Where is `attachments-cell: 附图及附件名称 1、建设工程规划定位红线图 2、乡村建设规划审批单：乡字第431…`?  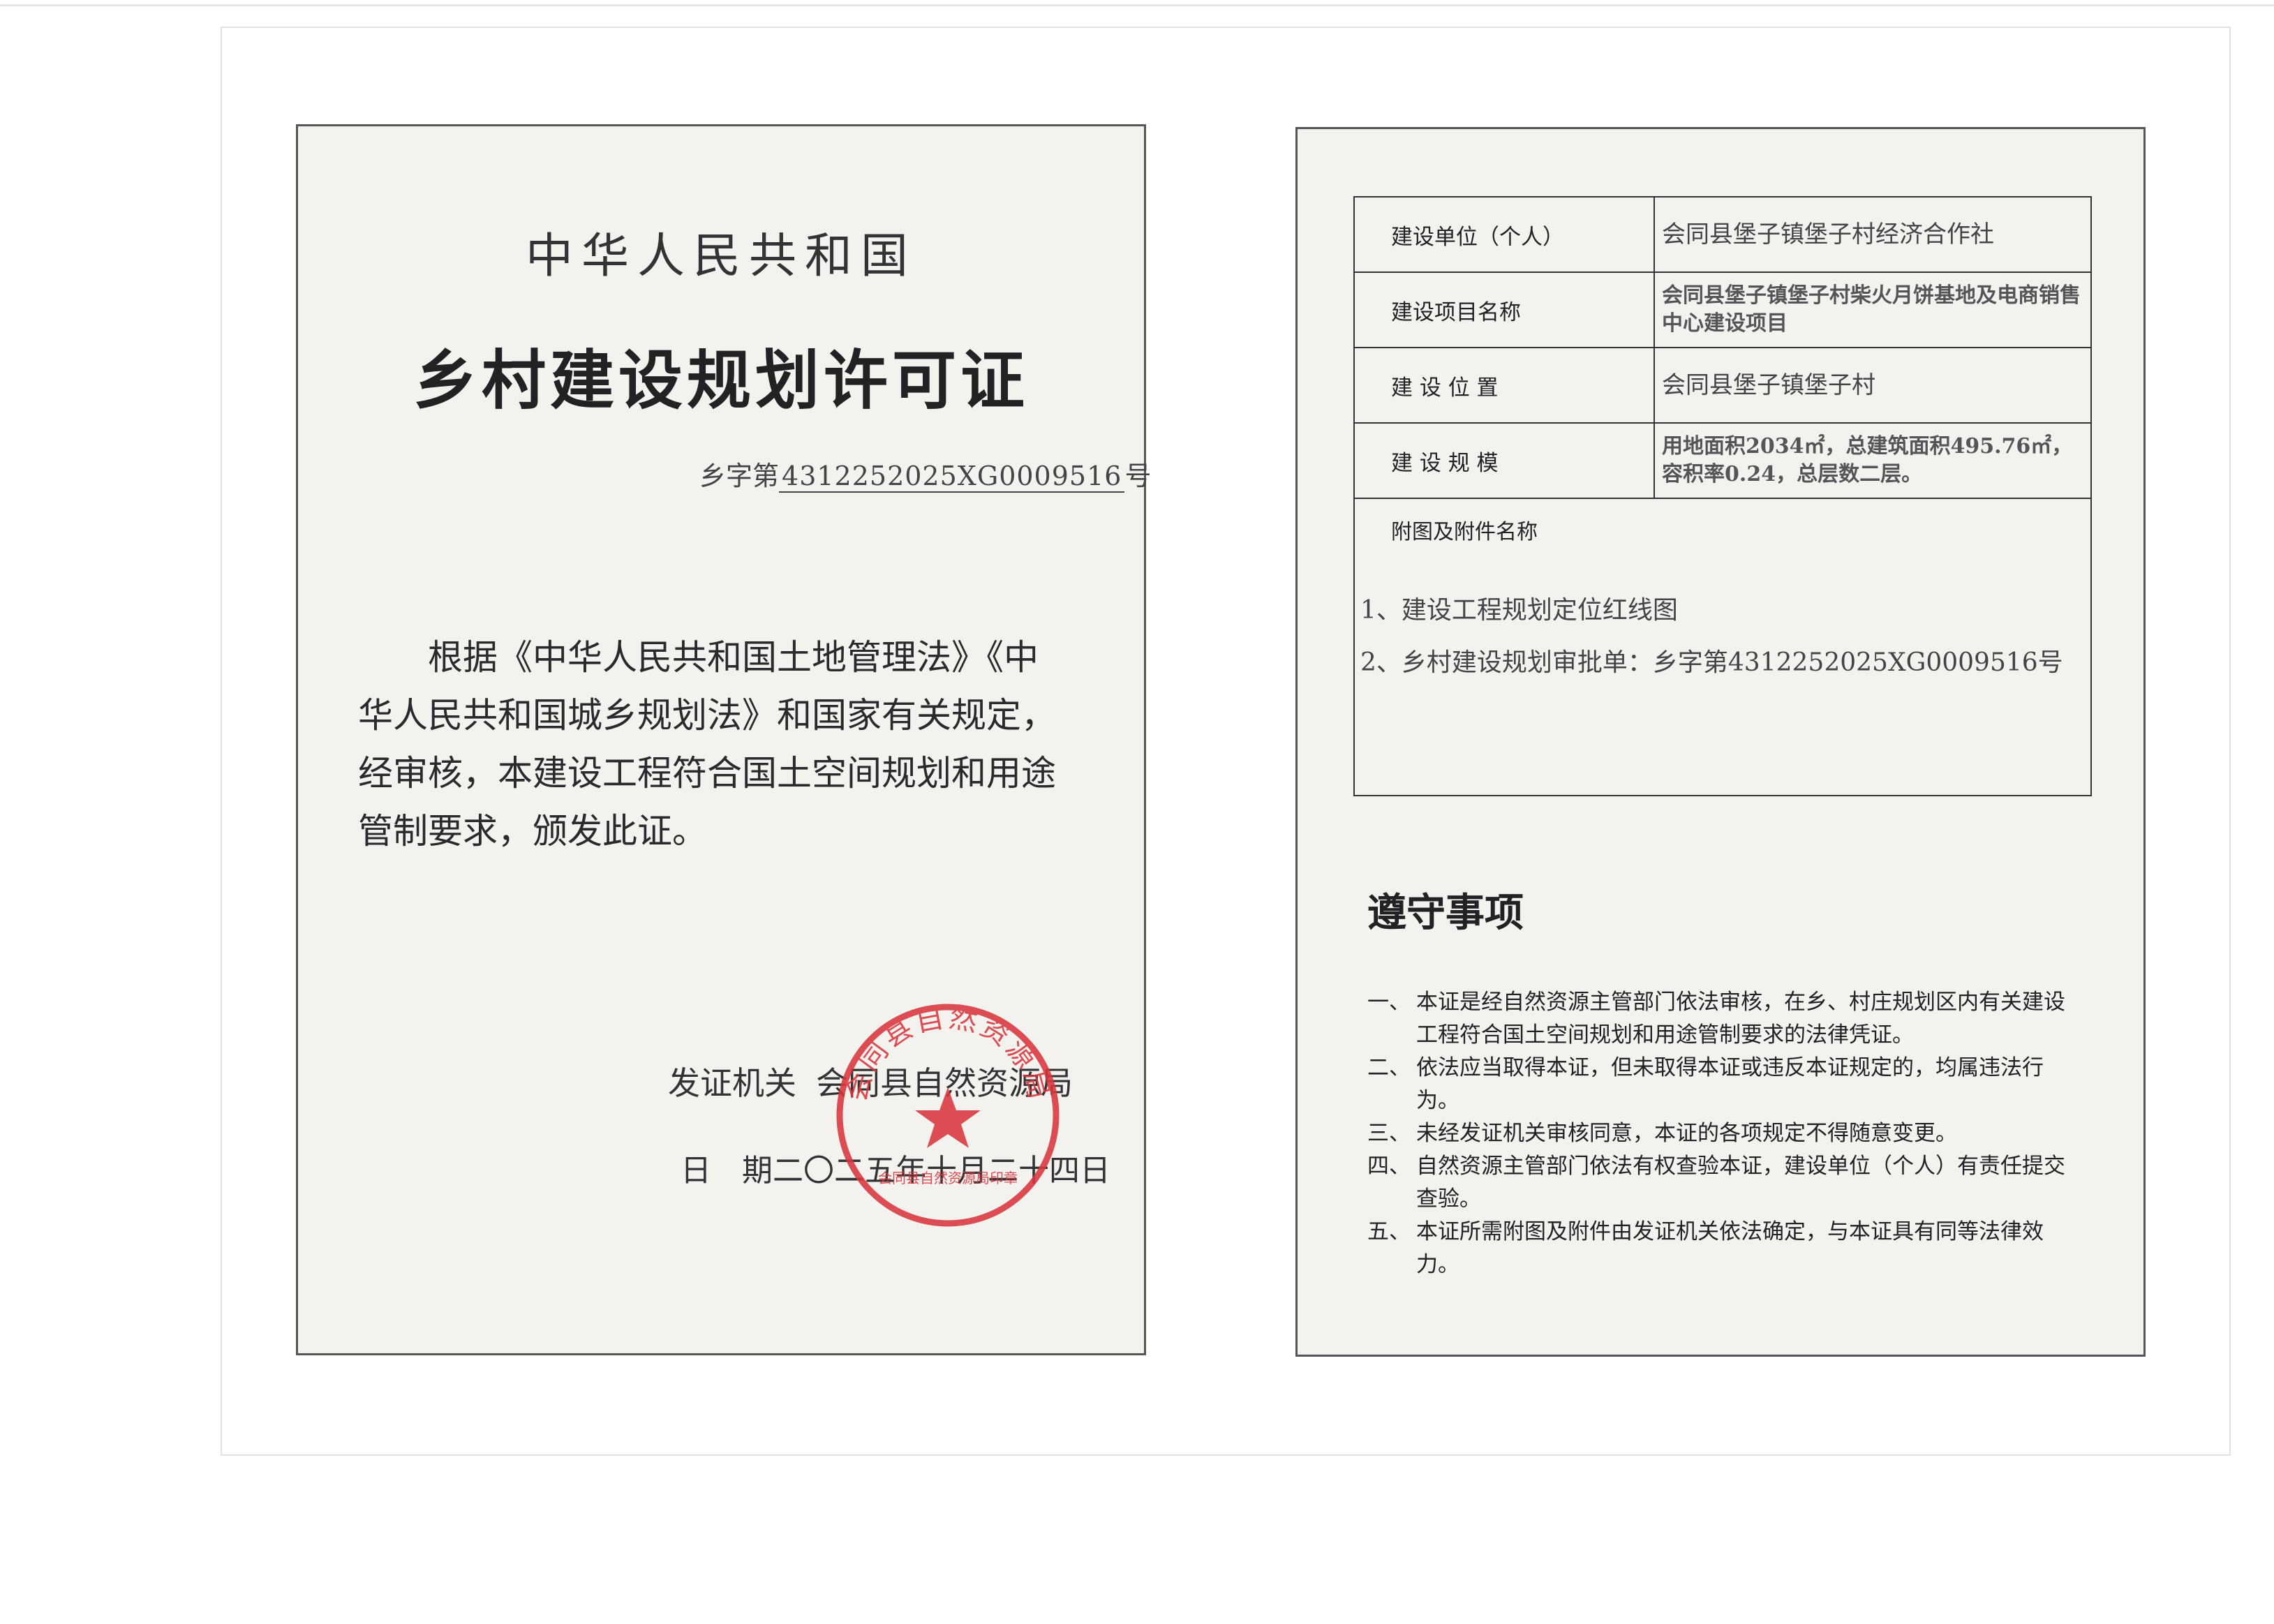
attachments-cell: 附图及附件名称 1、建设工程规划定位红线图 2、乡村建设规划审批单：乡字第431… is located at coordinates (1722, 647).